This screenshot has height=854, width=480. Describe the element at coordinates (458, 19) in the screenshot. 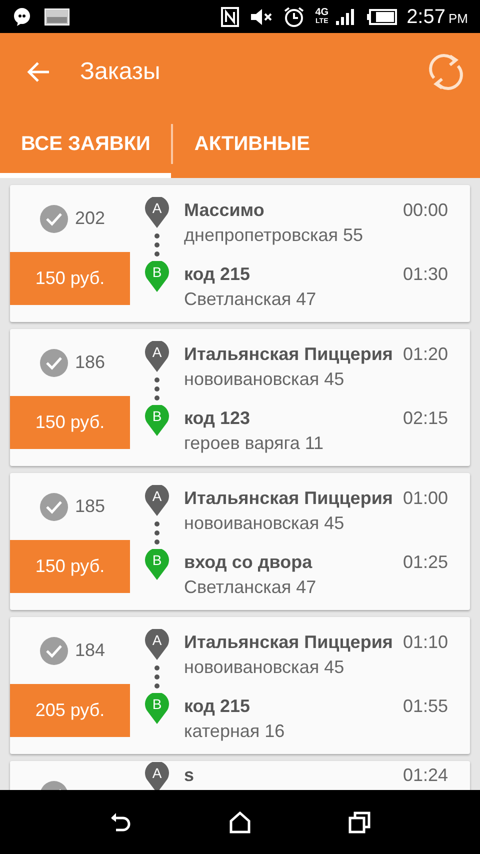

I see `clock-period: PM` at that location.